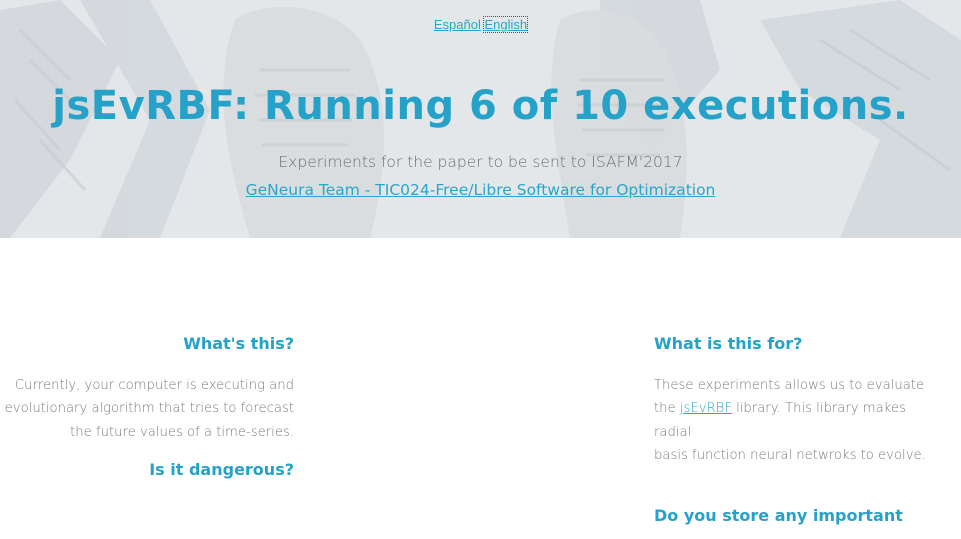 The width and height of the screenshot is (961, 539). I want to click on heading-do-you-store: Do you store any important, so click(778, 516).